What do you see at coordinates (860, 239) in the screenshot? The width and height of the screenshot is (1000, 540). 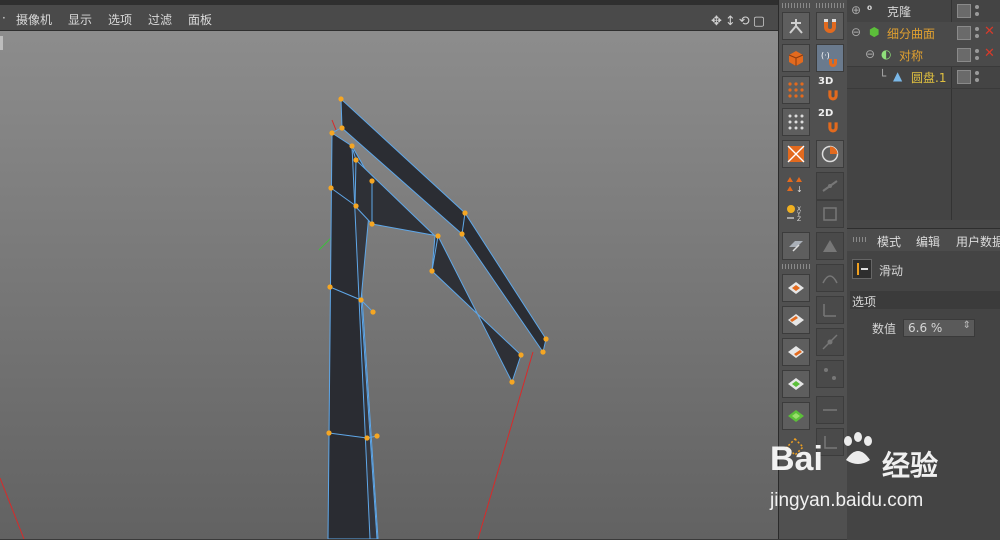 I see `attr-grip` at bounding box center [860, 239].